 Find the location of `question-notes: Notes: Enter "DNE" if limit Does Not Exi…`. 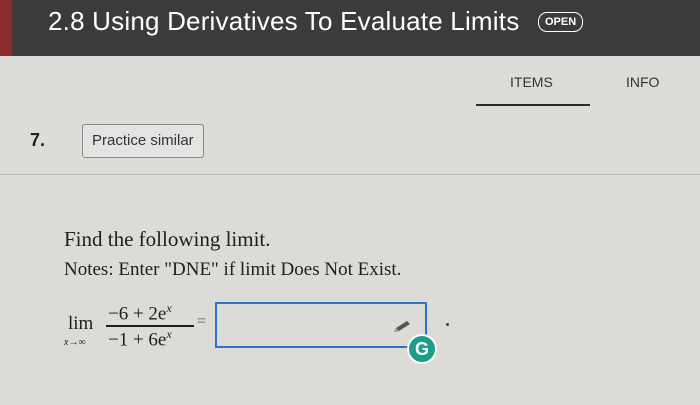

question-notes: Notes: Enter "DNE" if limit Does Not Exi… is located at coordinates (233, 269).